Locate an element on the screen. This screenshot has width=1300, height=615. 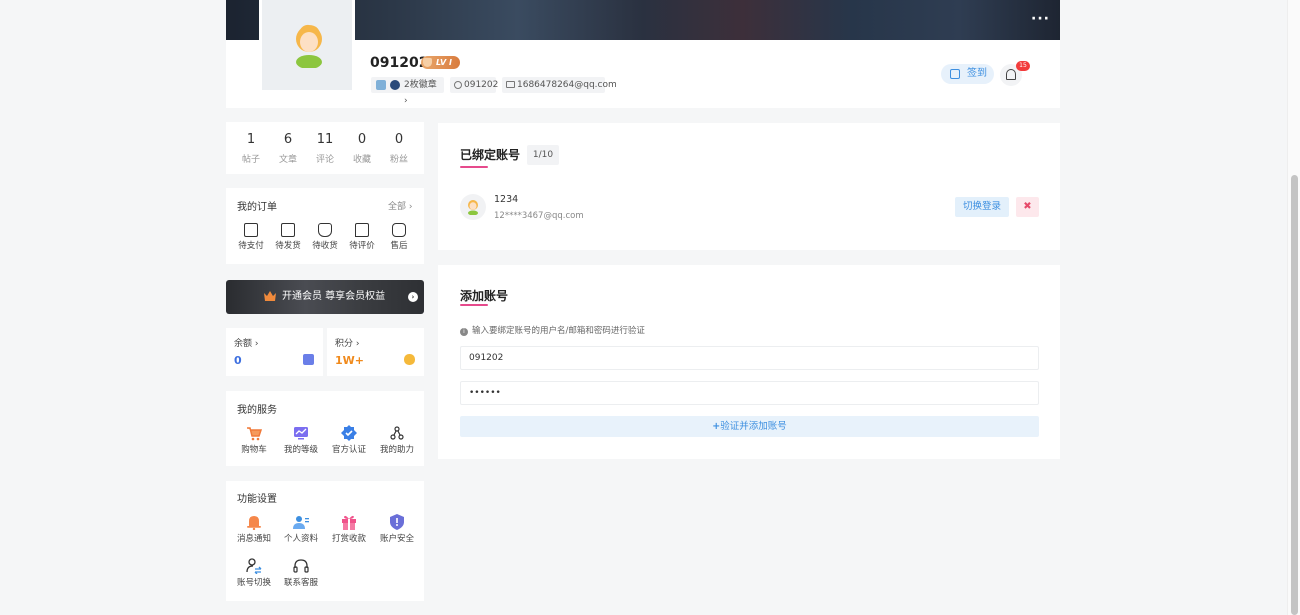
bound-count-badge: 1/10 is located at coordinates (543, 155).